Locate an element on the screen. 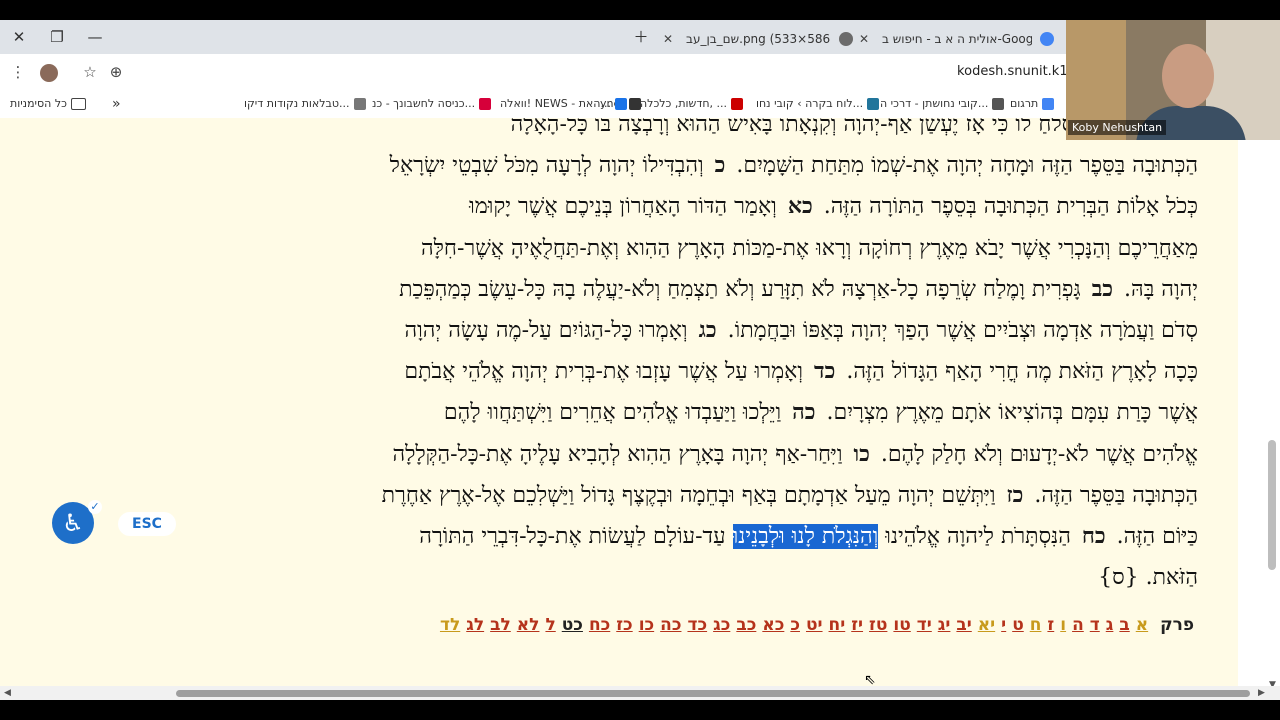 Image resolution: width=1280 pixels, height=720 pixels. chapter-link: י is located at coordinates (1003, 625).